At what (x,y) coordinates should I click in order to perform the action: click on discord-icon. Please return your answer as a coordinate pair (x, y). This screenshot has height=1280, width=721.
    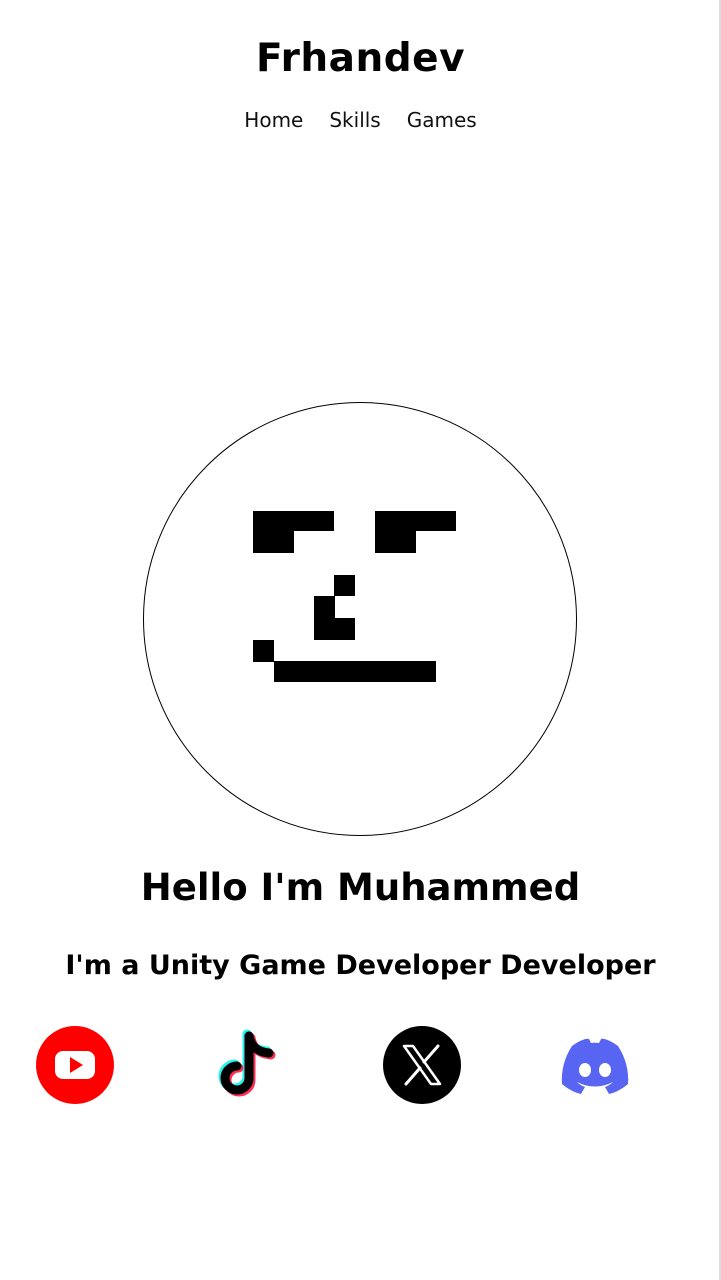
    Looking at the image, I should click on (595, 1066).